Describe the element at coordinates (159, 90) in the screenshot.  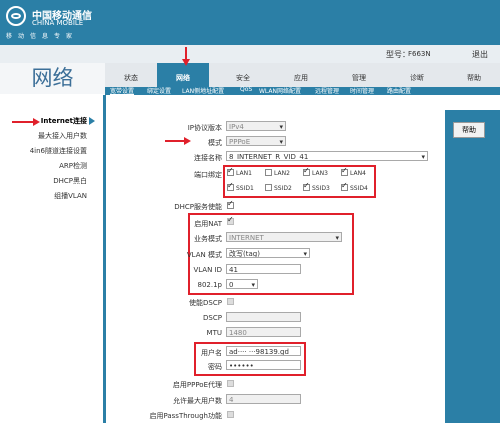
I see `subnav-binding: 绑定设置` at that location.